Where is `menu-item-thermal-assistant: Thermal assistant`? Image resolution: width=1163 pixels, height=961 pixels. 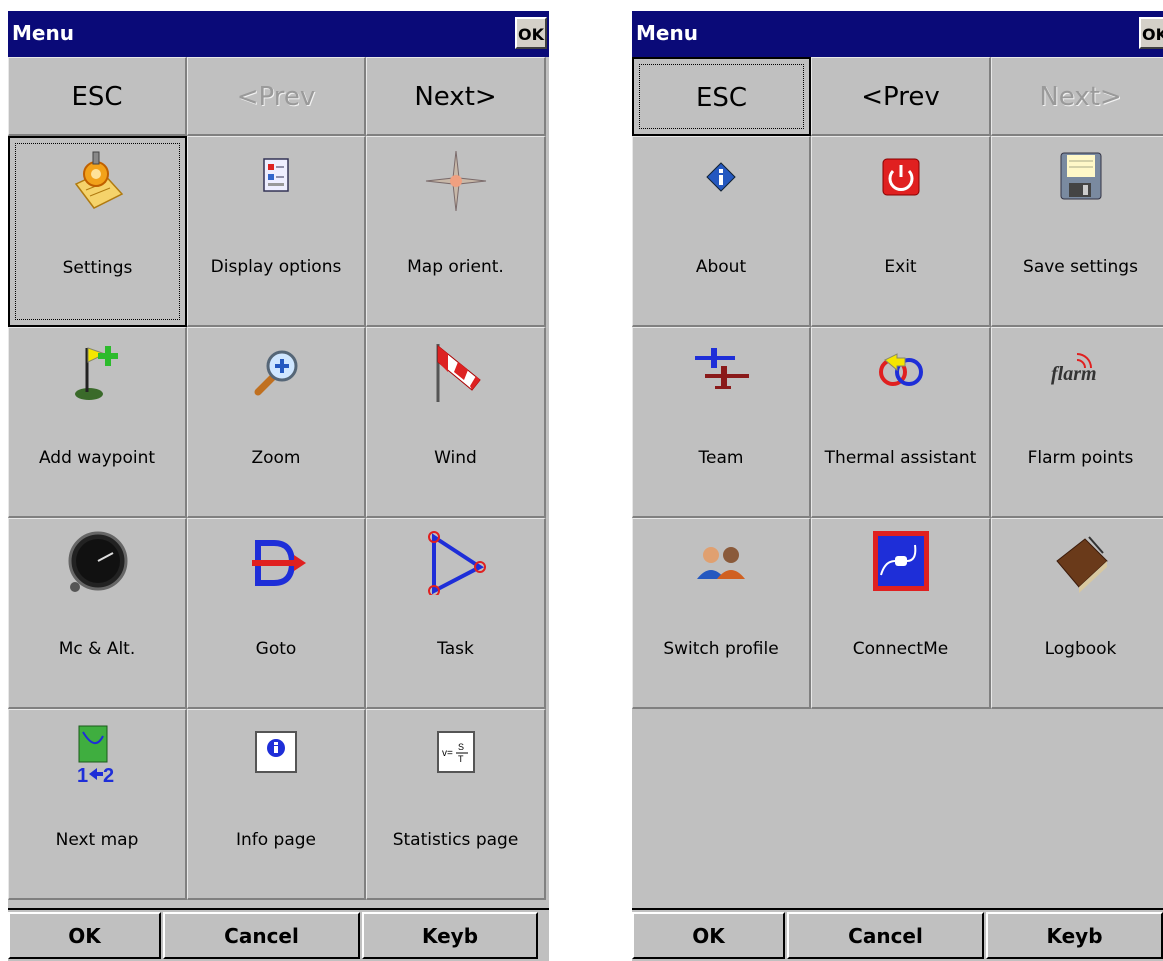 menu-item-thermal-assistant: Thermal assistant is located at coordinates (901, 422).